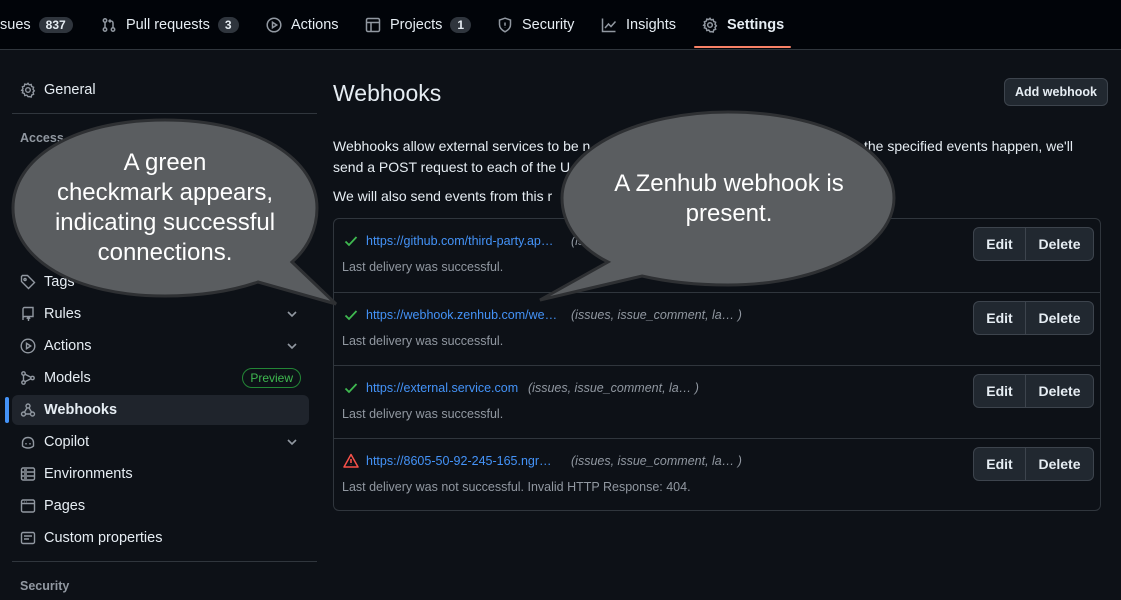  I want to click on sidebar-item-actions: Actions, so click(160, 346).